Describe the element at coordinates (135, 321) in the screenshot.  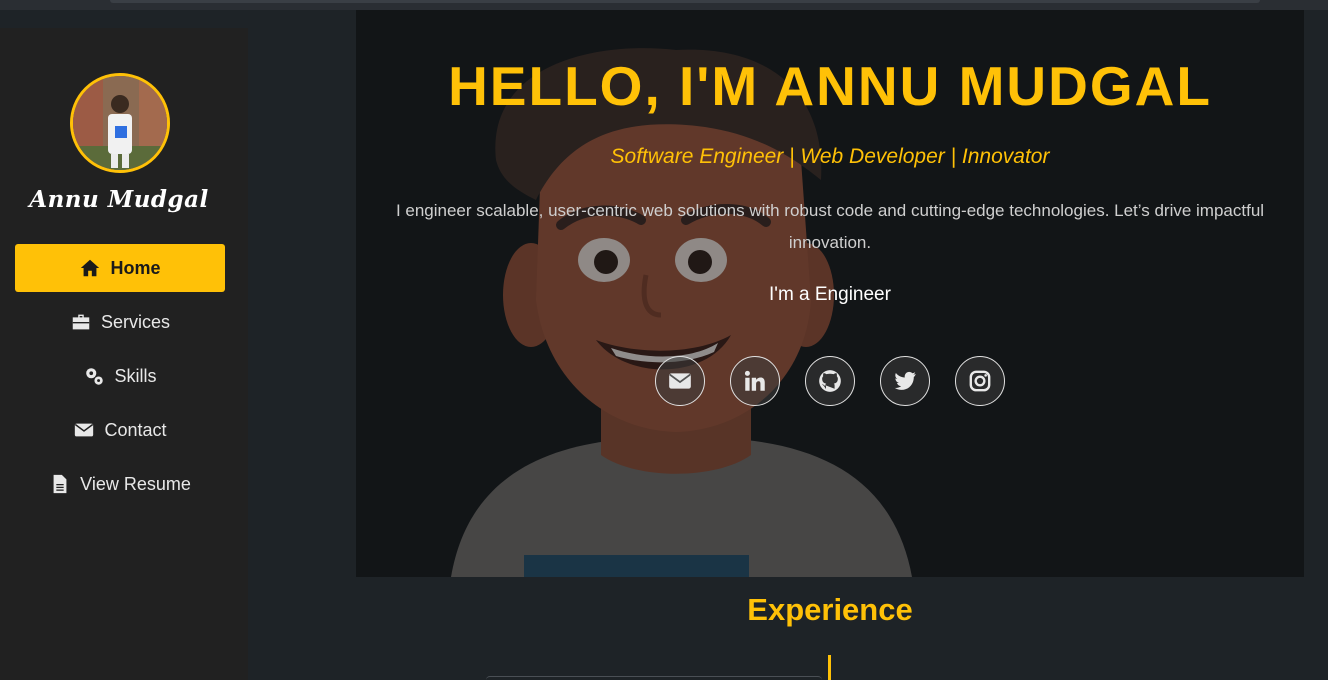
I see `nav-label-services: Services` at that location.